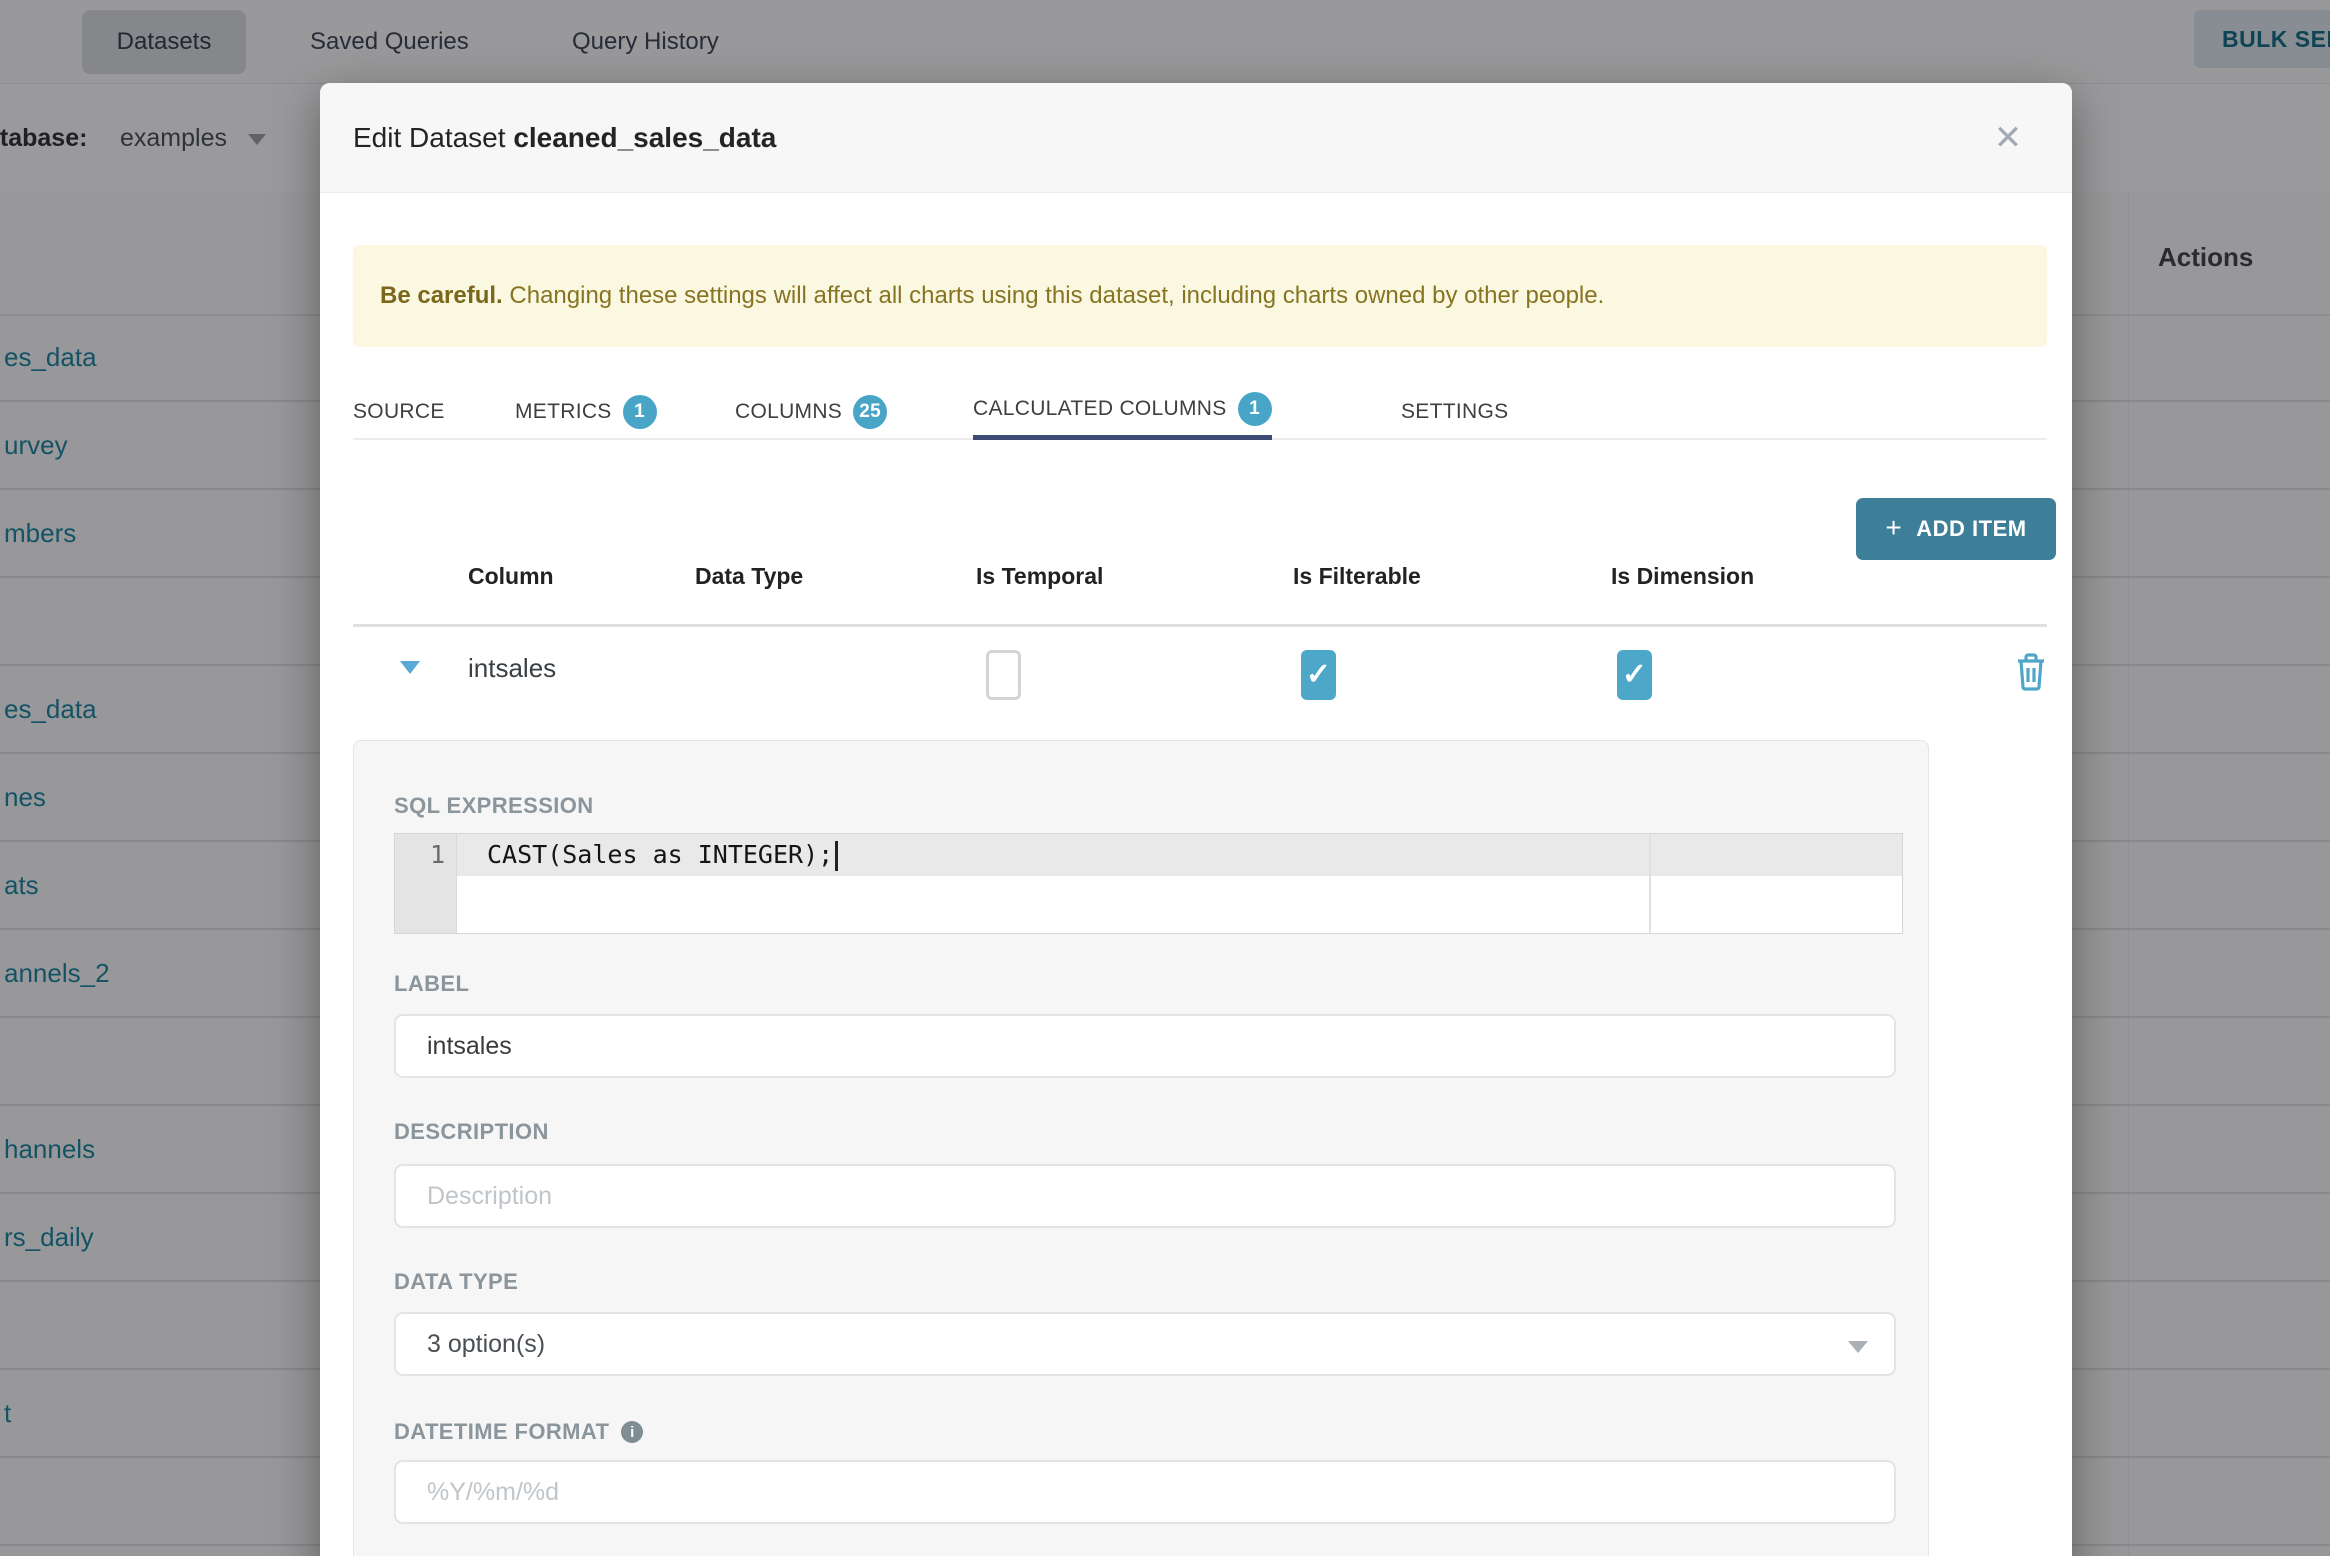 Image resolution: width=2330 pixels, height=1556 pixels. What do you see at coordinates (511, 576) in the screenshot?
I see `grid-header-column: Column` at bounding box center [511, 576].